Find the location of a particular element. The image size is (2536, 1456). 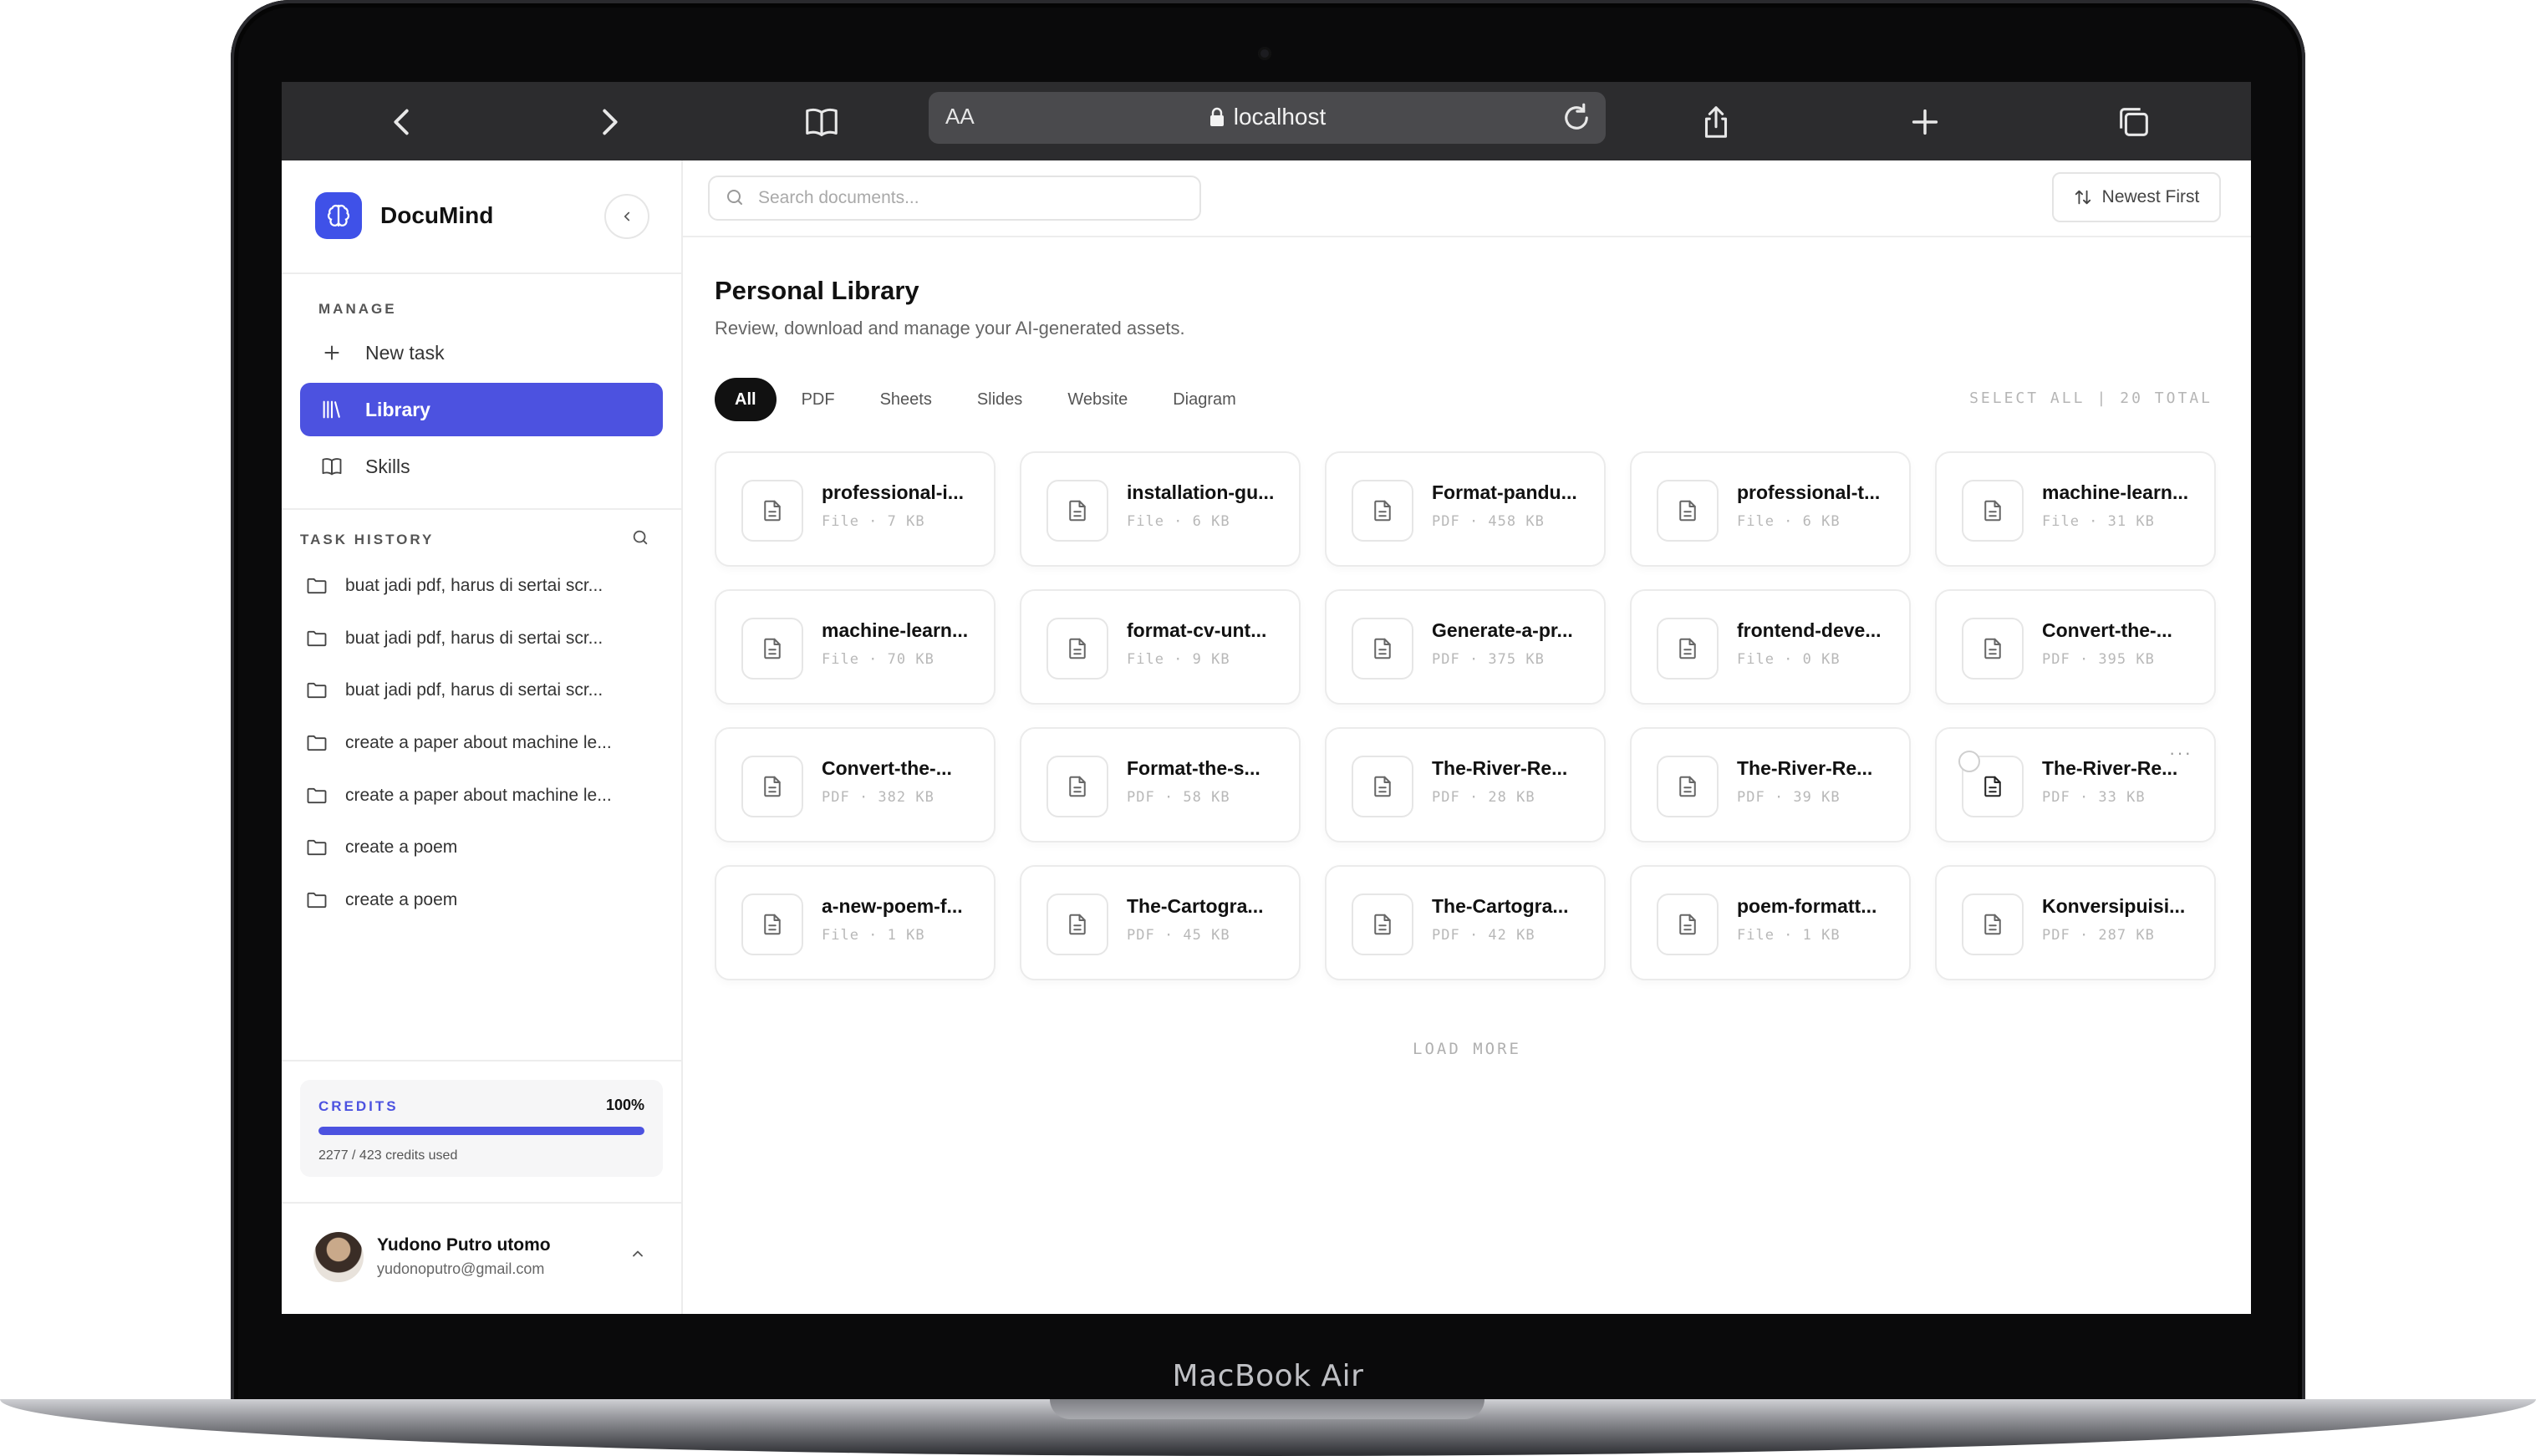

credits-progress-fill is located at coordinates (481, 1131).